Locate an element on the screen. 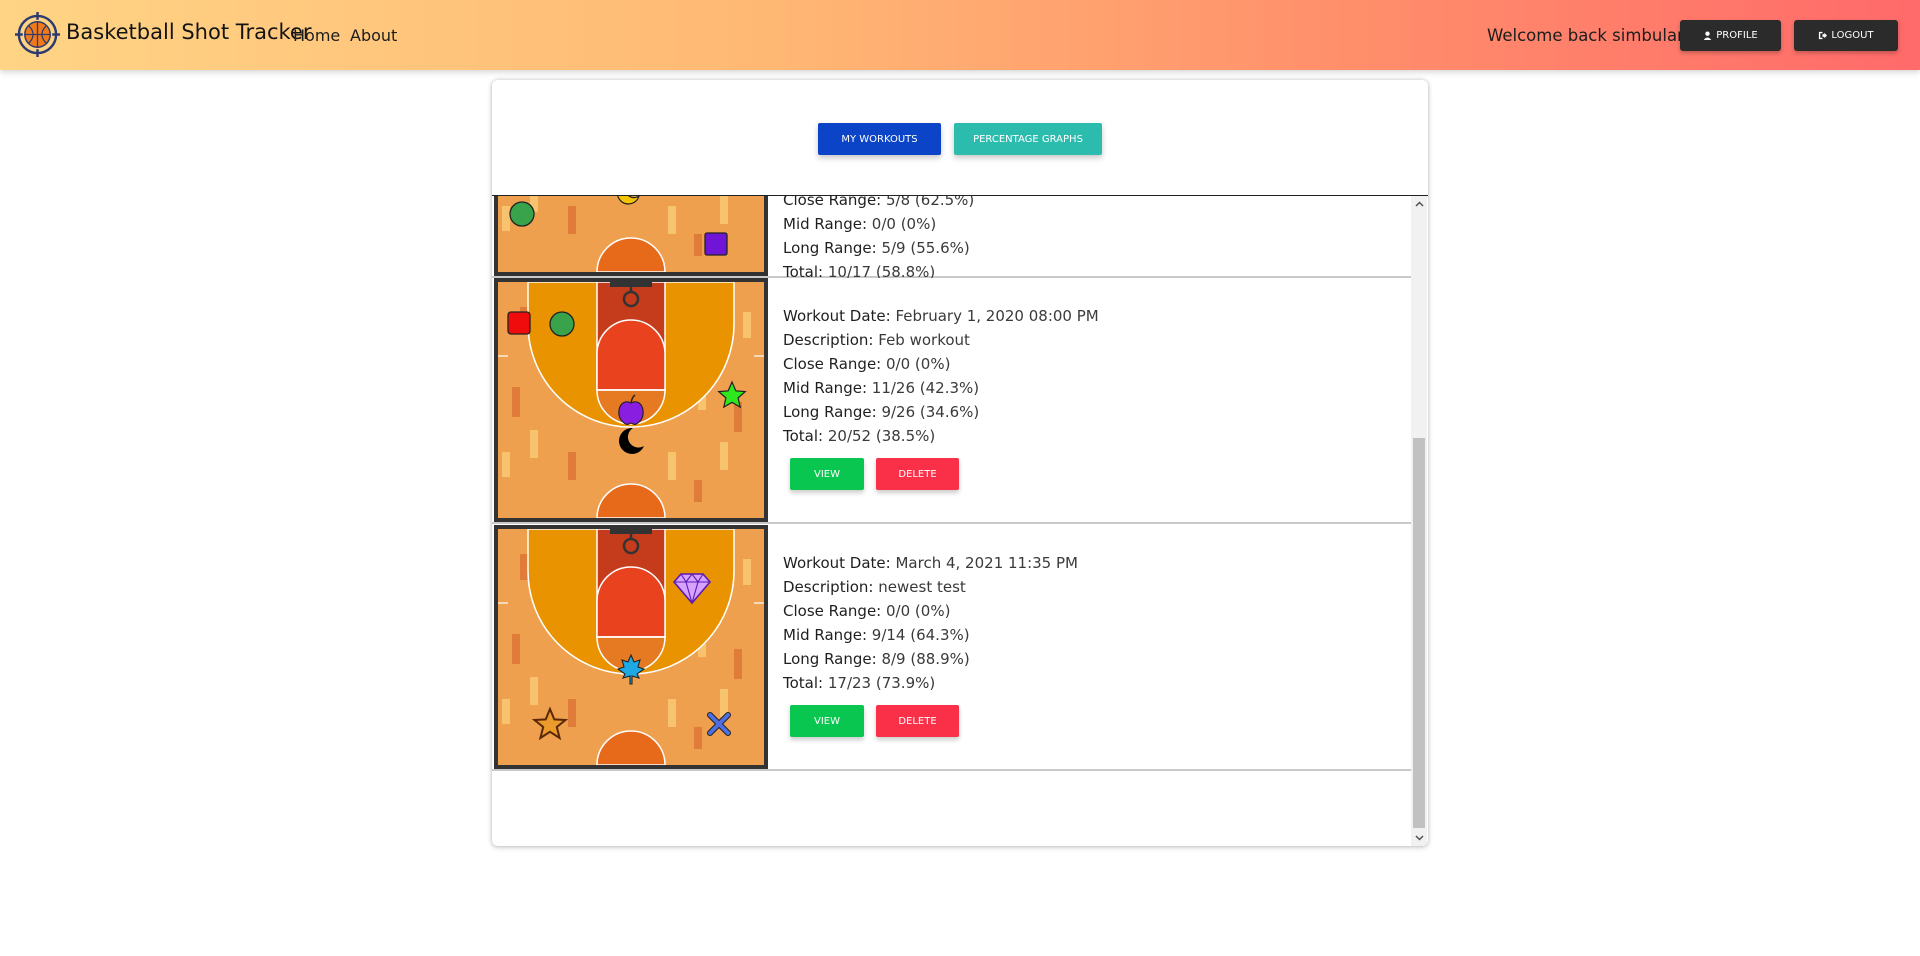 The height and width of the screenshot is (956, 1920). profile-button: Profile is located at coordinates (1730, 35).